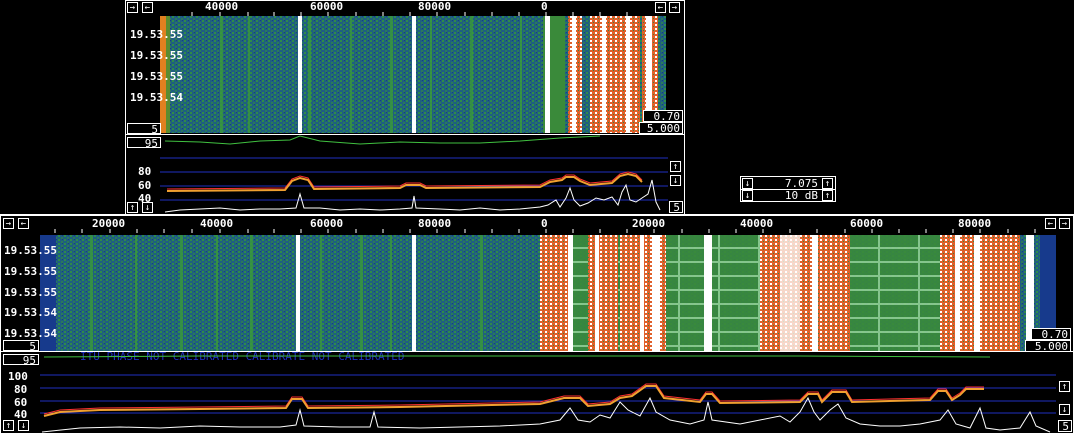 The height and width of the screenshot is (434, 1074). What do you see at coordinates (23, 425) in the screenshot?
I see `bottom-spec-down-button: ↓` at bounding box center [23, 425].